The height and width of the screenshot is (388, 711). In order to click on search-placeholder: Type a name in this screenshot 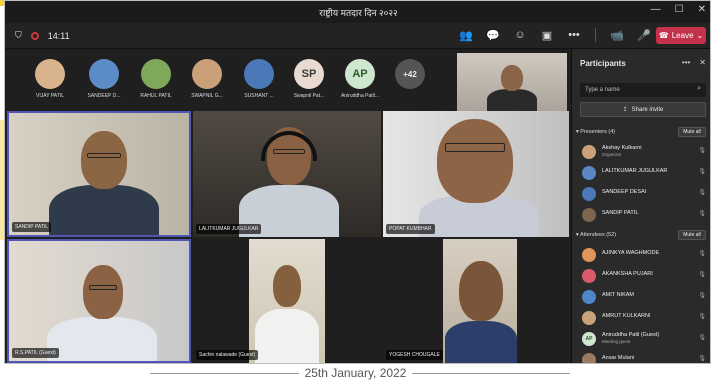, I will do `click(602, 90)`.